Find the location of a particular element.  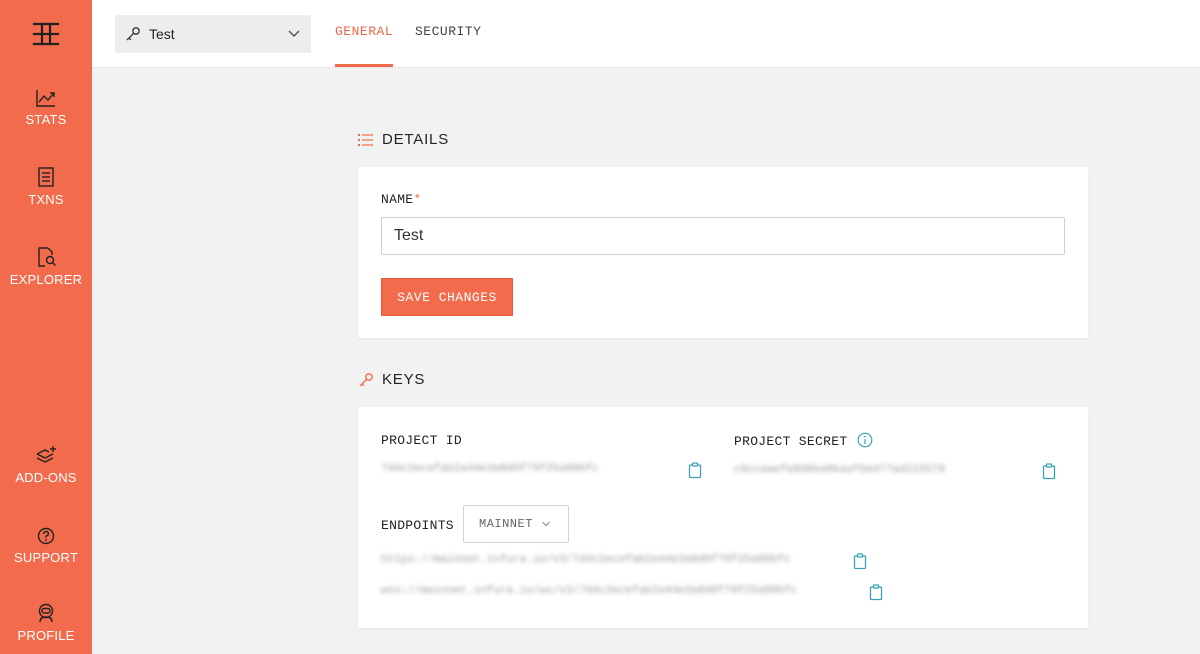

keys-section-title: KEYS is located at coordinates (391, 379).